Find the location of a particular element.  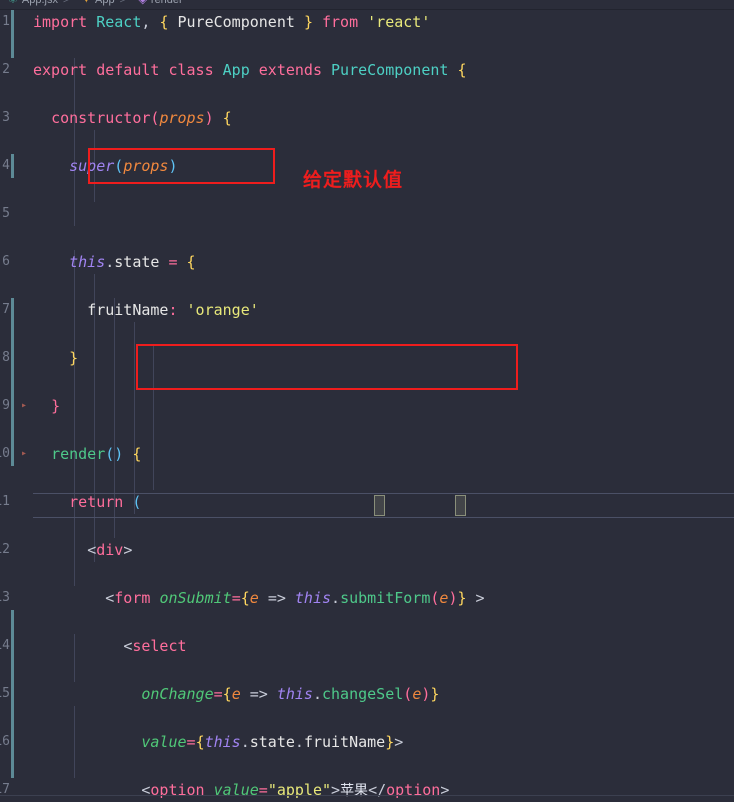

line-number: 13 is located at coordinates (5, 597).